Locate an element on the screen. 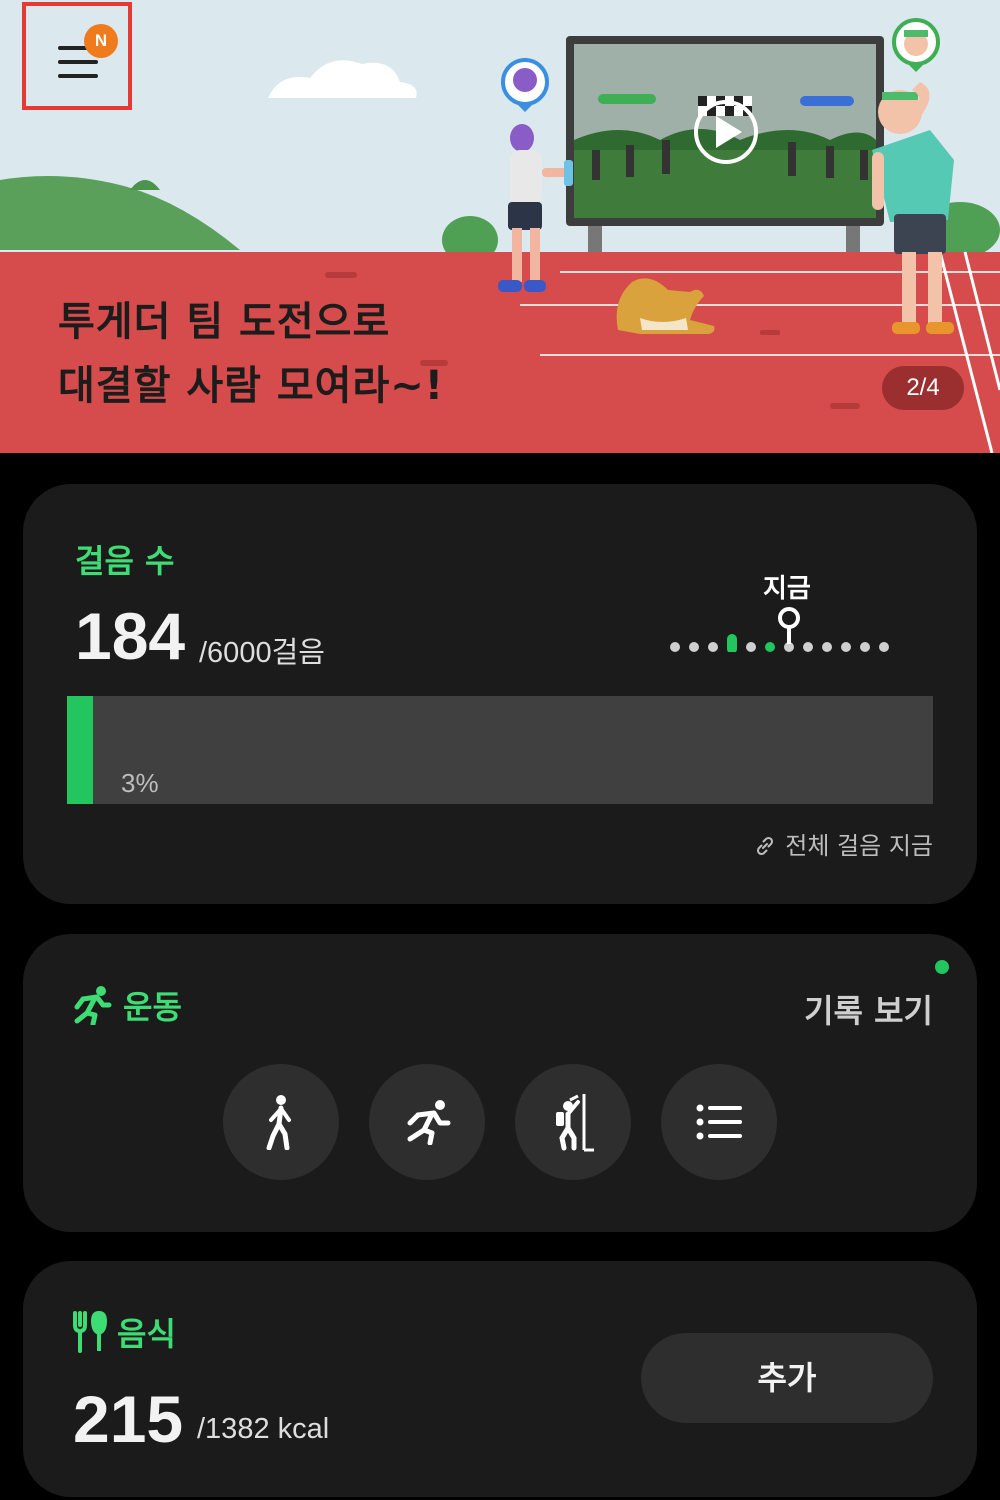 The width and height of the screenshot is (1000, 1500). food-calories: 215 is located at coordinates (128, 1419).